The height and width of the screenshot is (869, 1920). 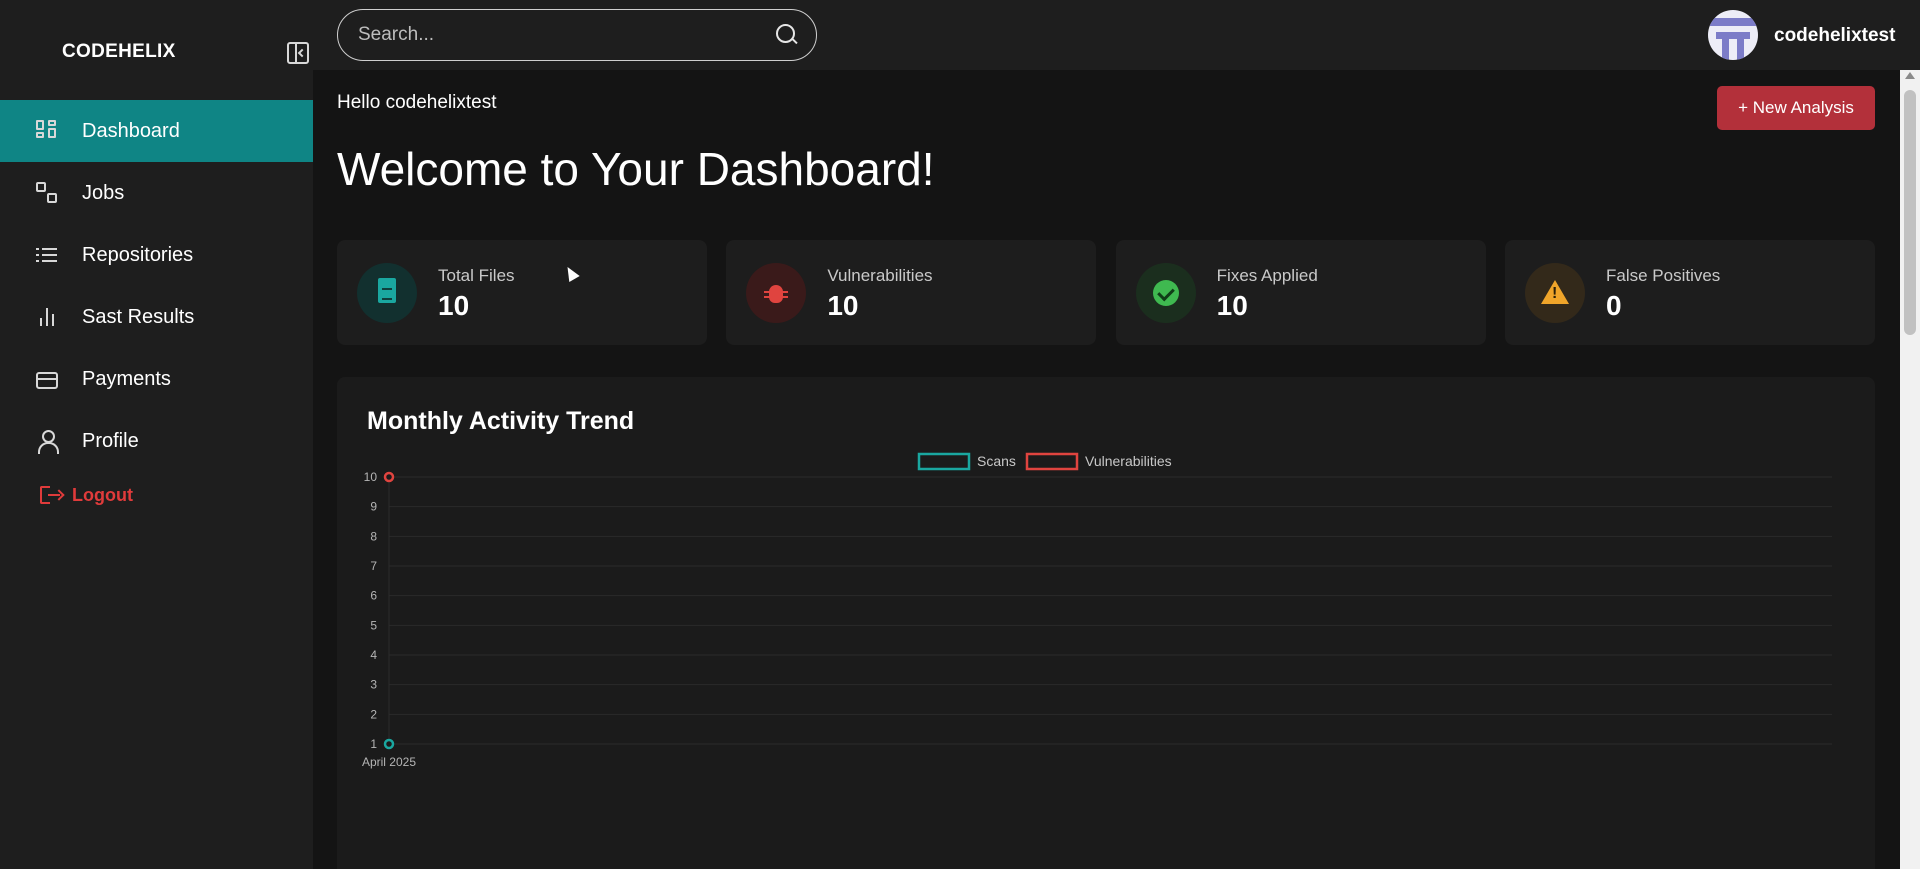 What do you see at coordinates (373, 566) in the screenshot?
I see `y-tick-label: 7` at bounding box center [373, 566].